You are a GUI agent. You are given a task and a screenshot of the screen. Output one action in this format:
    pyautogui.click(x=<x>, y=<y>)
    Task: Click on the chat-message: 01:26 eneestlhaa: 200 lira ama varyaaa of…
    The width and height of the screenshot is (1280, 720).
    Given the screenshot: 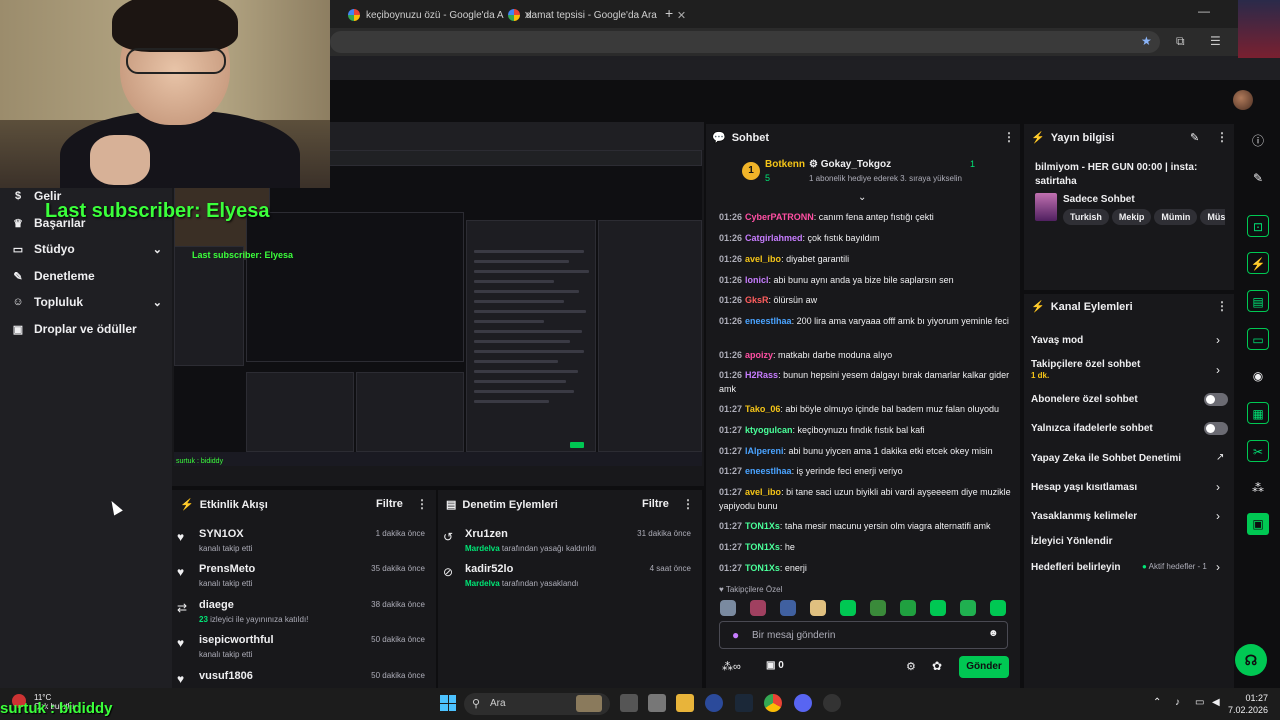 What is the action you would take?
    pyautogui.click(x=864, y=321)
    